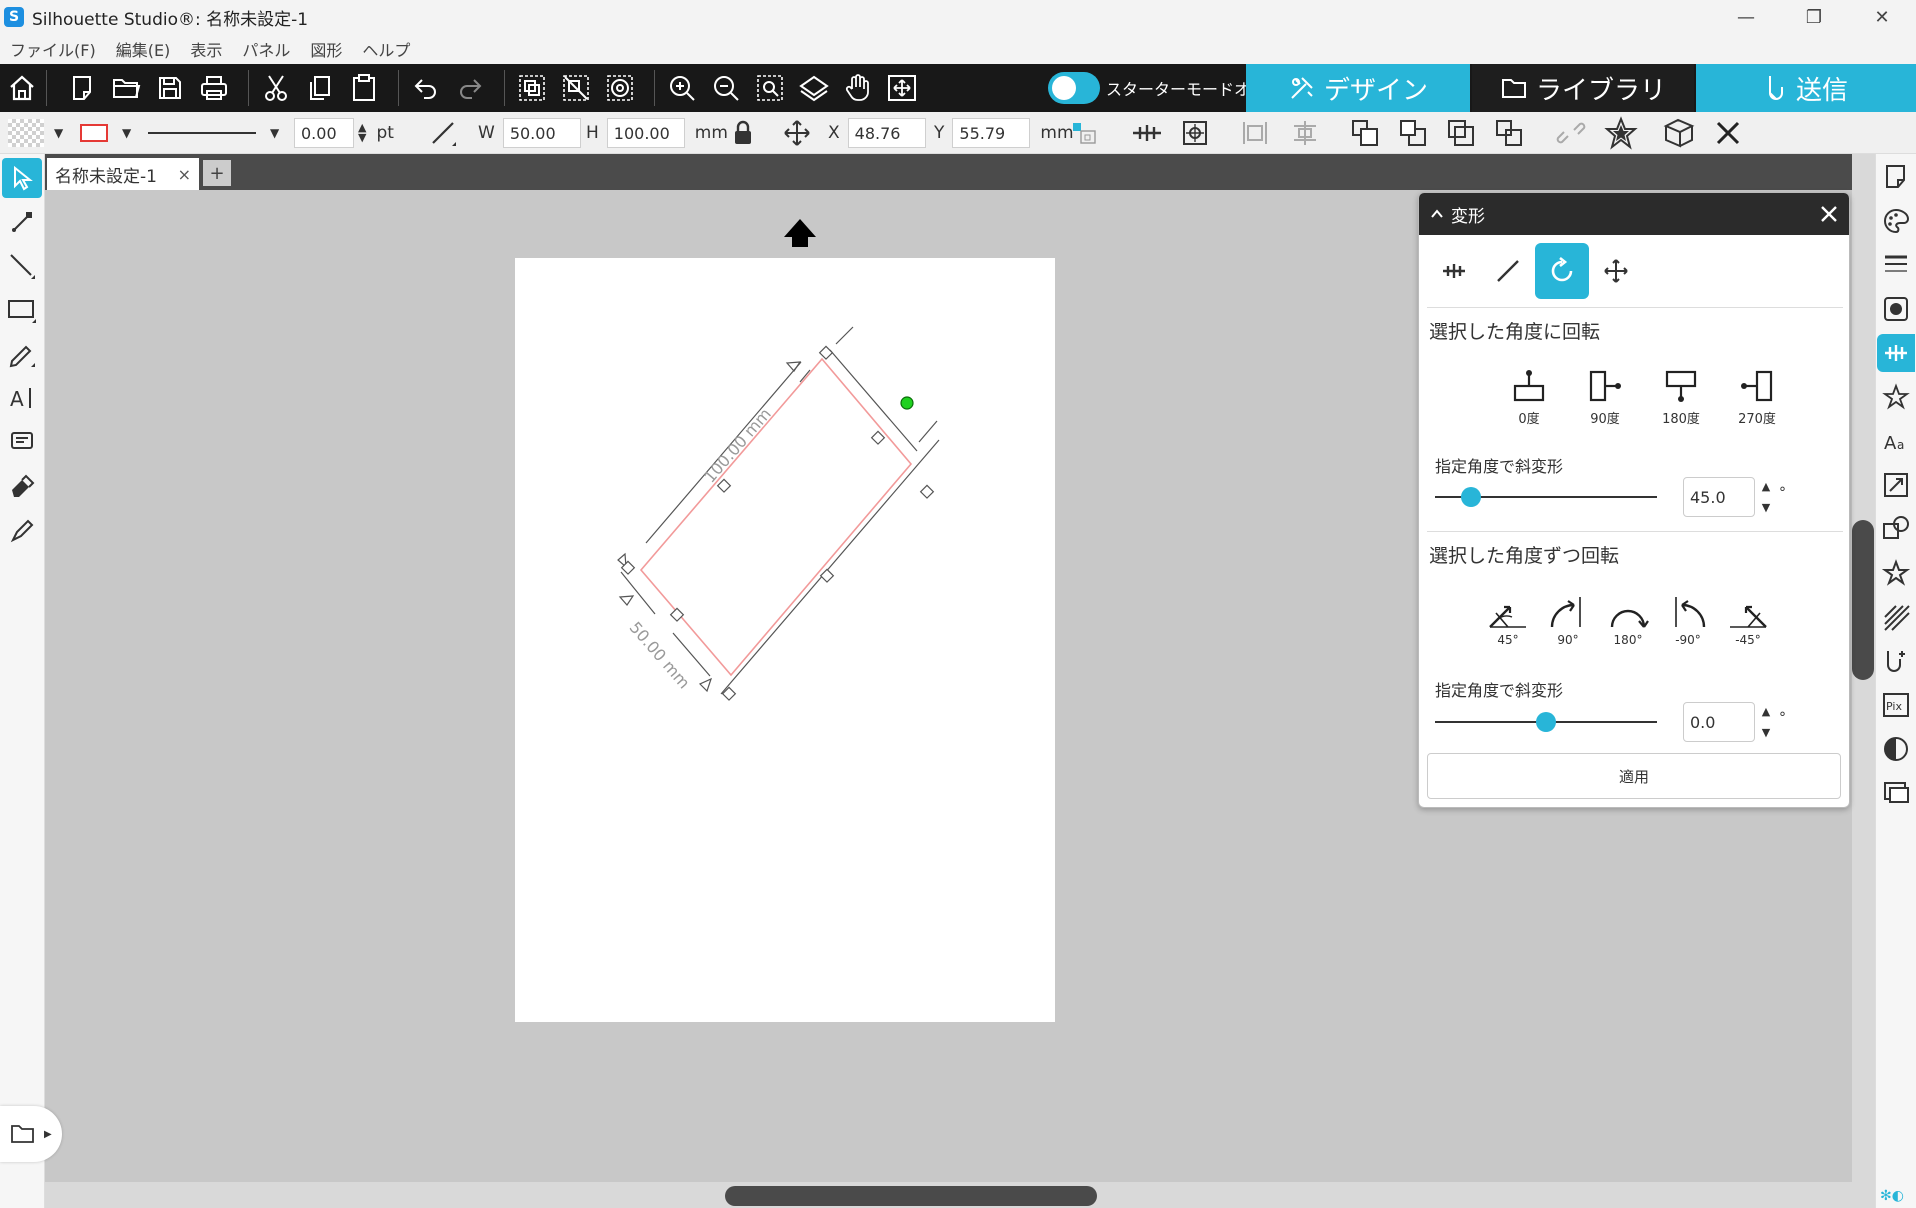  What do you see at coordinates (1896, 617) in the screenshot?
I see `hatch-fill-icon` at bounding box center [1896, 617].